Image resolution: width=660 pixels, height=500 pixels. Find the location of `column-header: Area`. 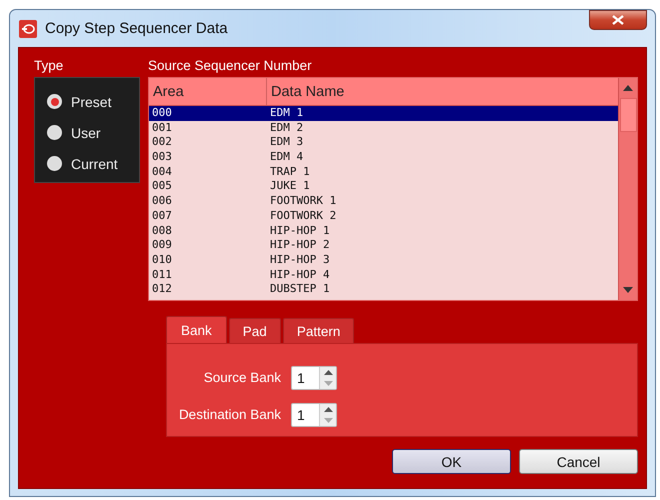

column-header: Area is located at coordinates (208, 91).